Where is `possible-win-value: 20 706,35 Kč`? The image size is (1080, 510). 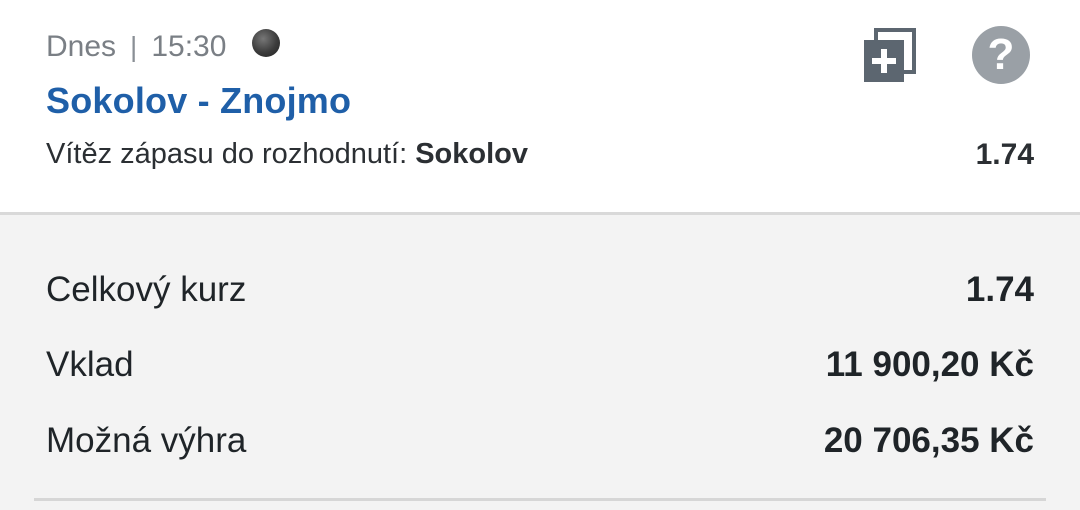
possible-win-value: 20 706,35 Kč is located at coordinates (928, 440).